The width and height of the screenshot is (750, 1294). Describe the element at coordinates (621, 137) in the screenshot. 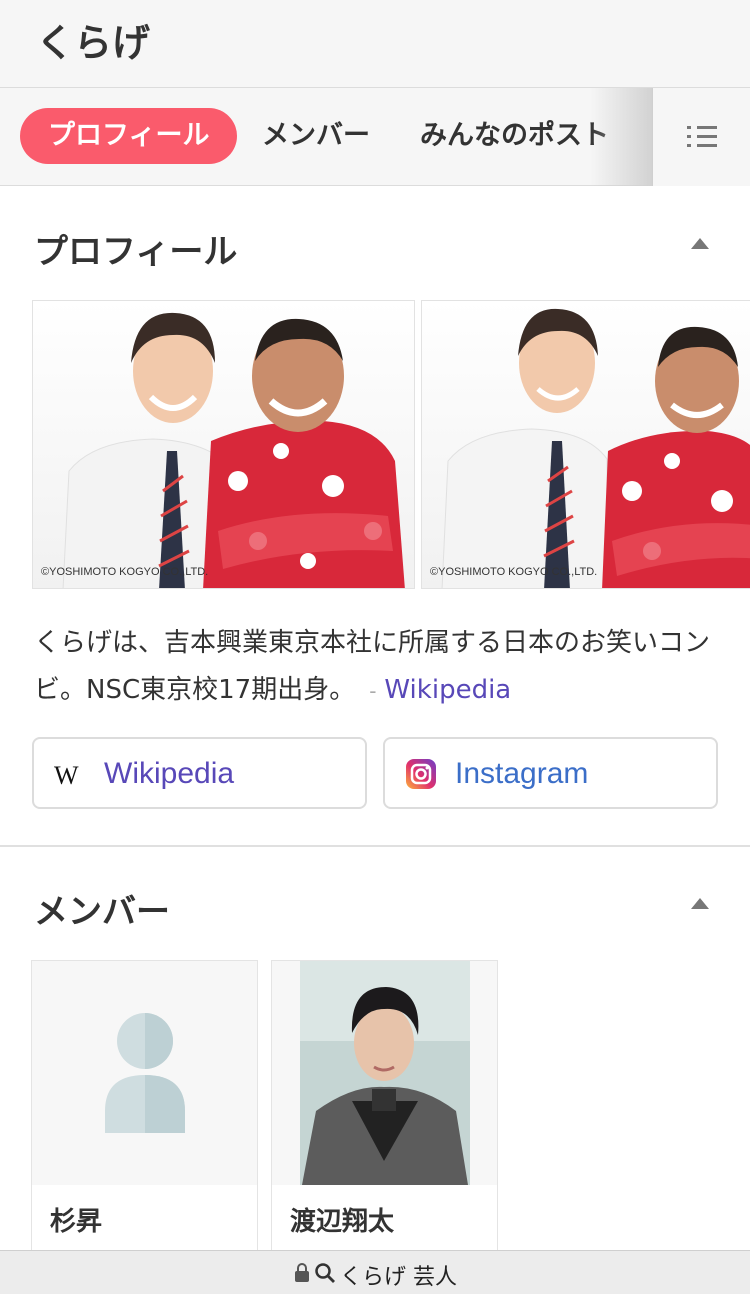

I see `tab-scroll-fade` at that location.